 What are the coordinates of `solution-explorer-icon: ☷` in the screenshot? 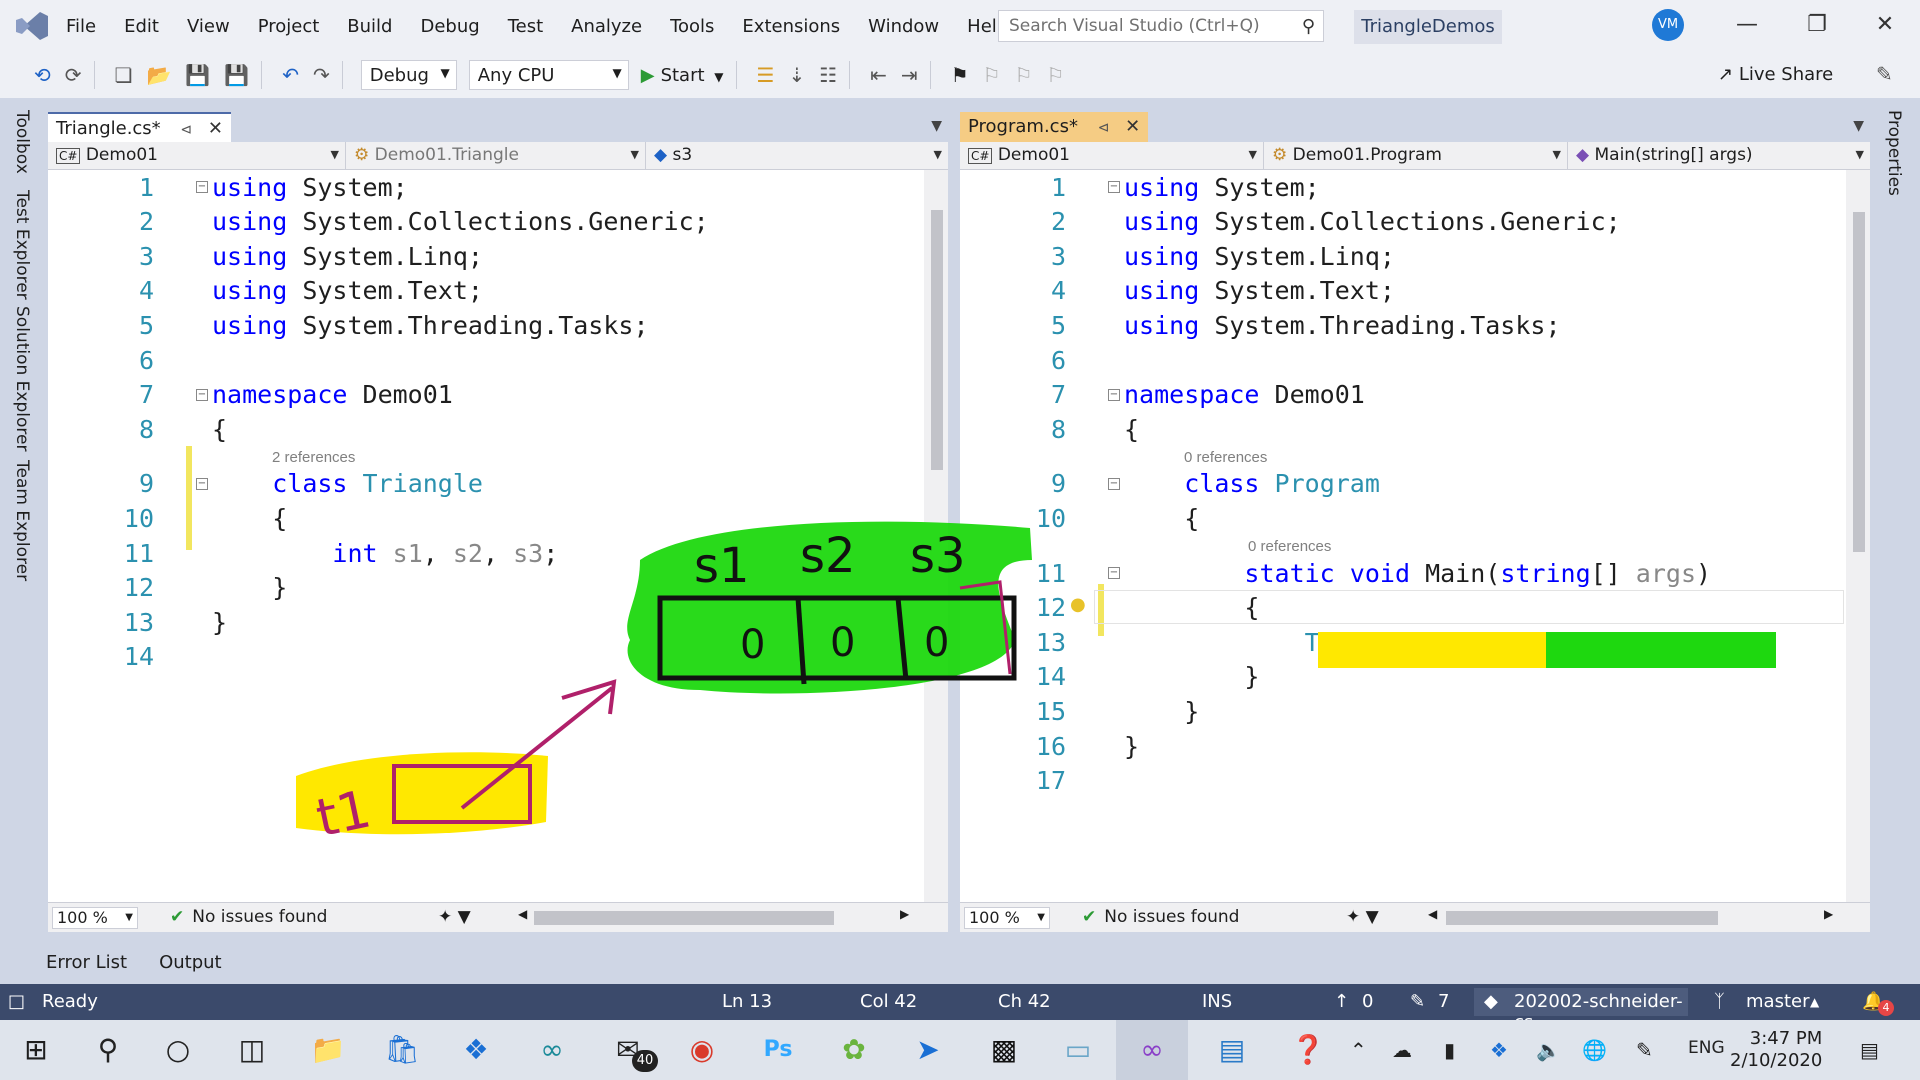 It's located at (828, 75).